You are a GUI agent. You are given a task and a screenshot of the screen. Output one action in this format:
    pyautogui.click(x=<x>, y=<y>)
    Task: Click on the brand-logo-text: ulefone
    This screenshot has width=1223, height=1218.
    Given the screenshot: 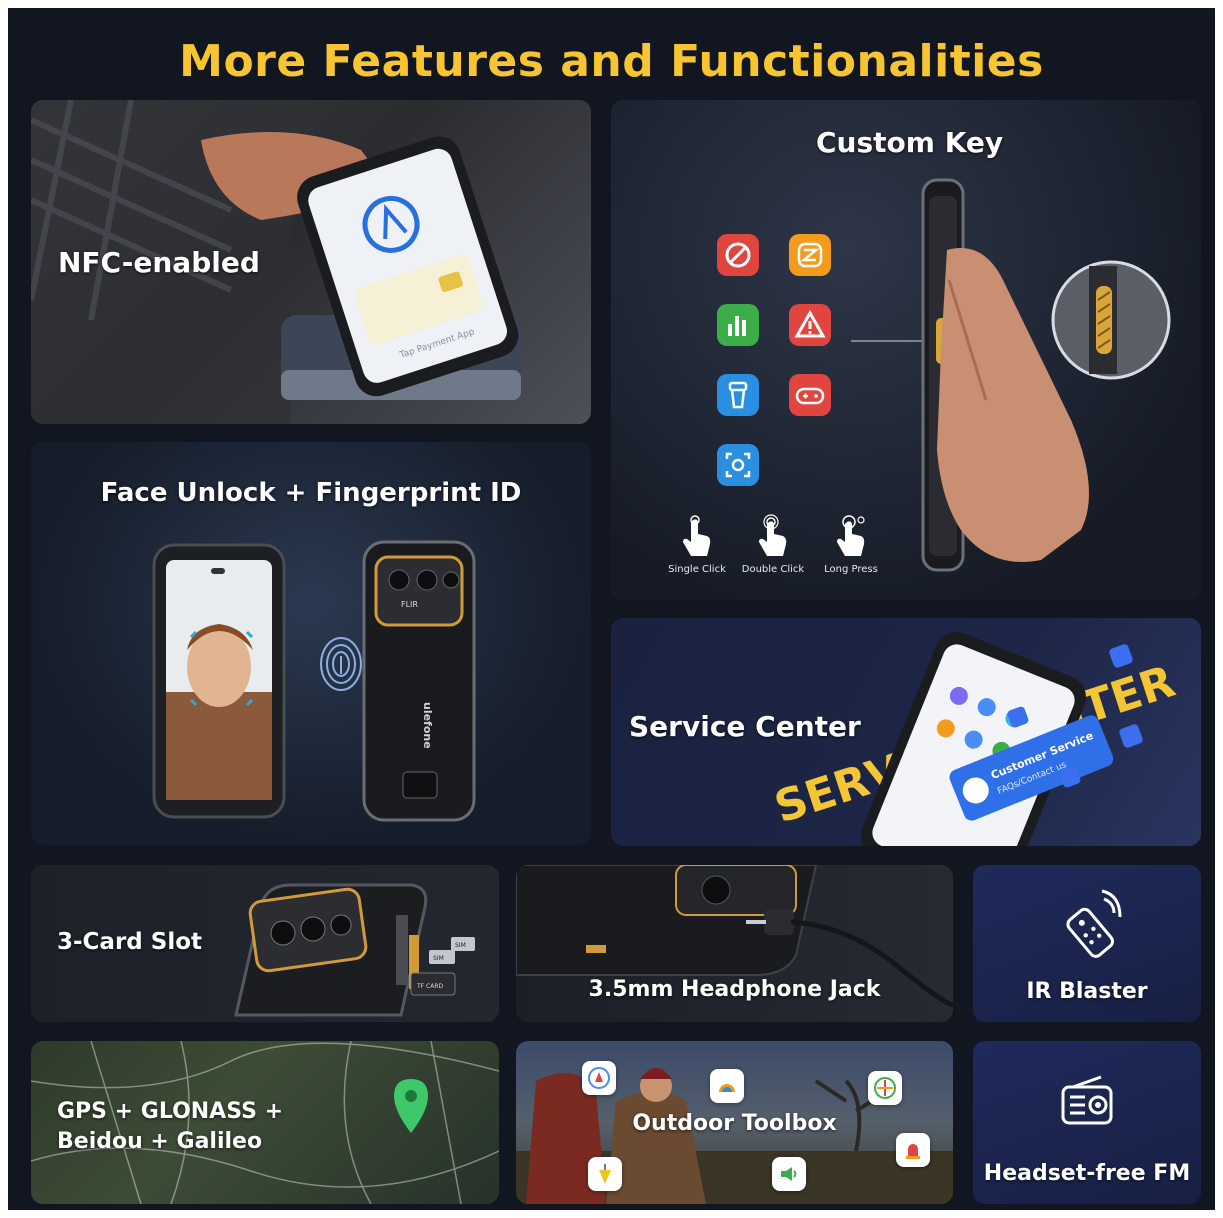 What is the action you would take?
    pyautogui.click(x=427, y=725)
    